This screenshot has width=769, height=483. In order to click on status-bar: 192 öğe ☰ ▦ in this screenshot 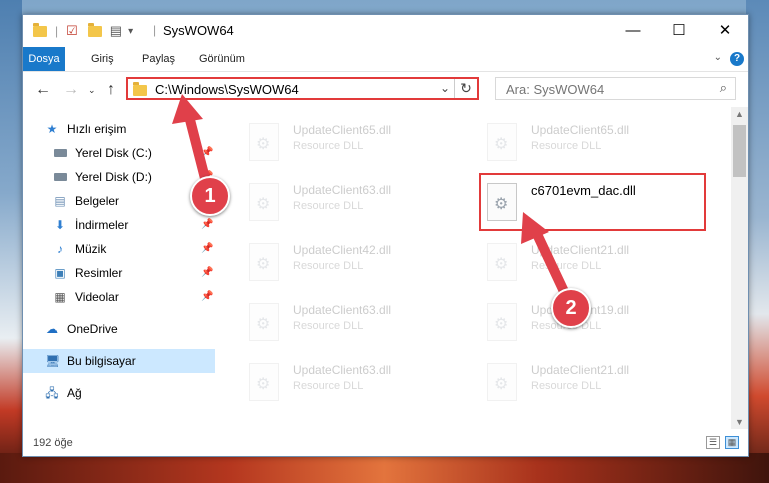, I will do `click(385, 443)`.